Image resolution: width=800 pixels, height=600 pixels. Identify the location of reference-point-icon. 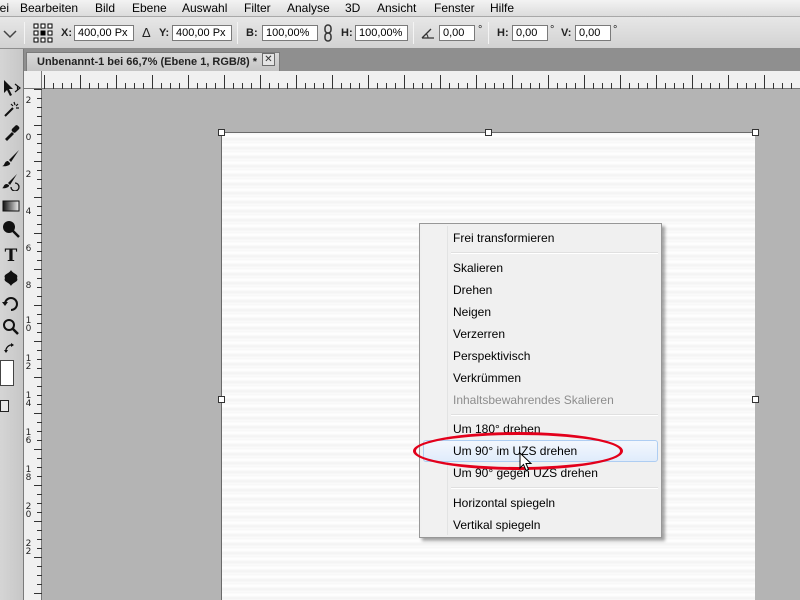
(43, 33).